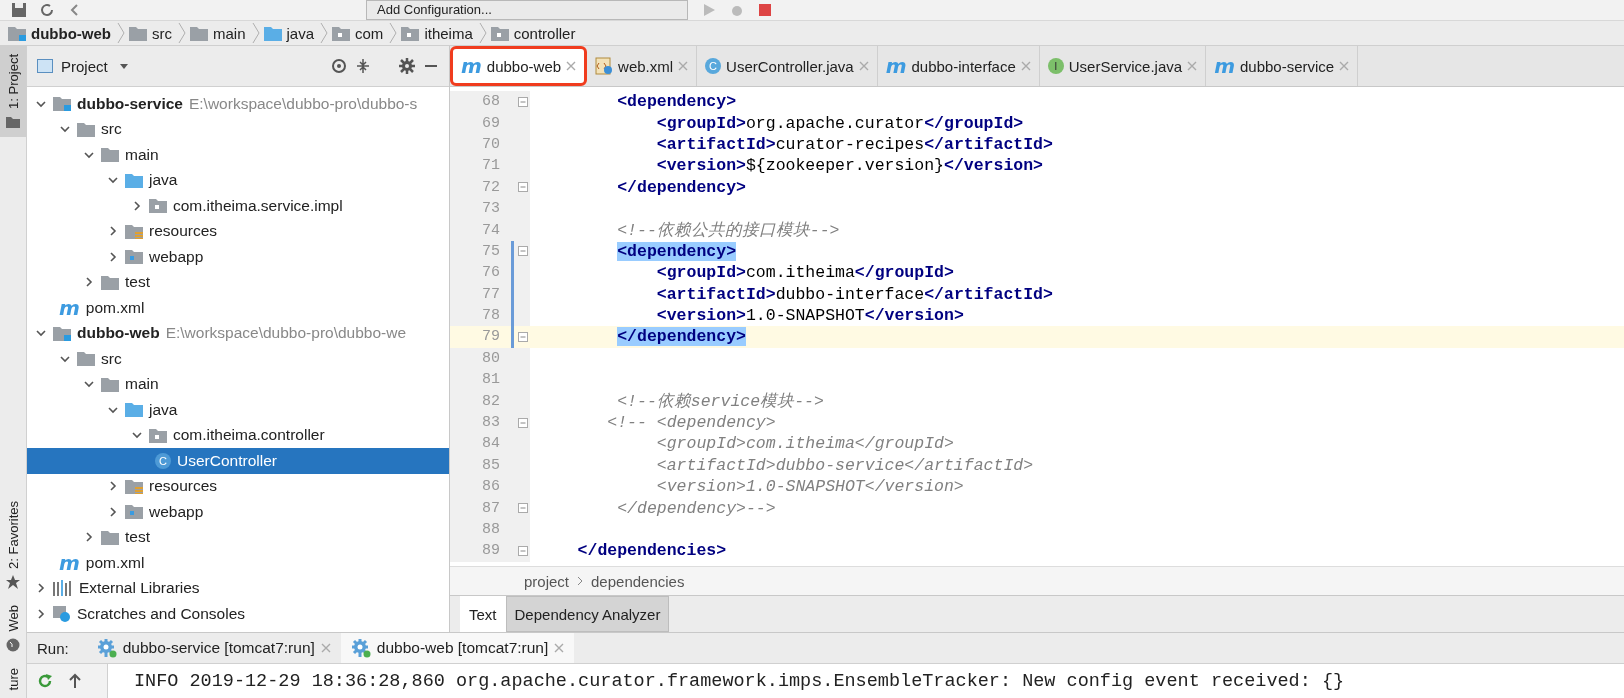 This screenshot has width=1624, height=698. I want to click on tool-window-button: 2: Favorites, so click(13, 545).